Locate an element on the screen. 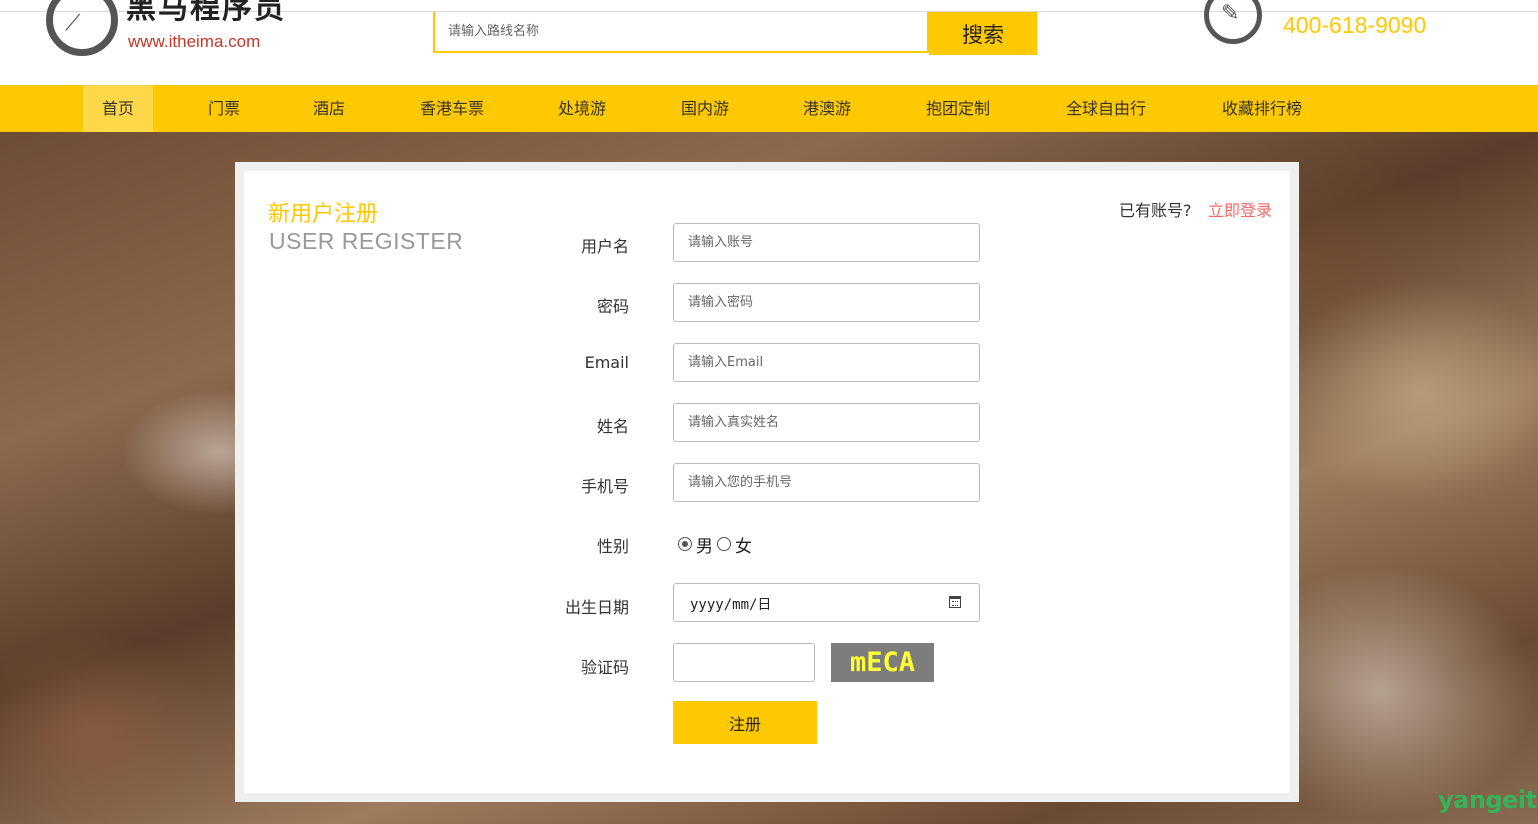 The width and height of the screenshot is (1538, 824). register-title-cn: 新用户注册 is located at coordinates (323, 214).